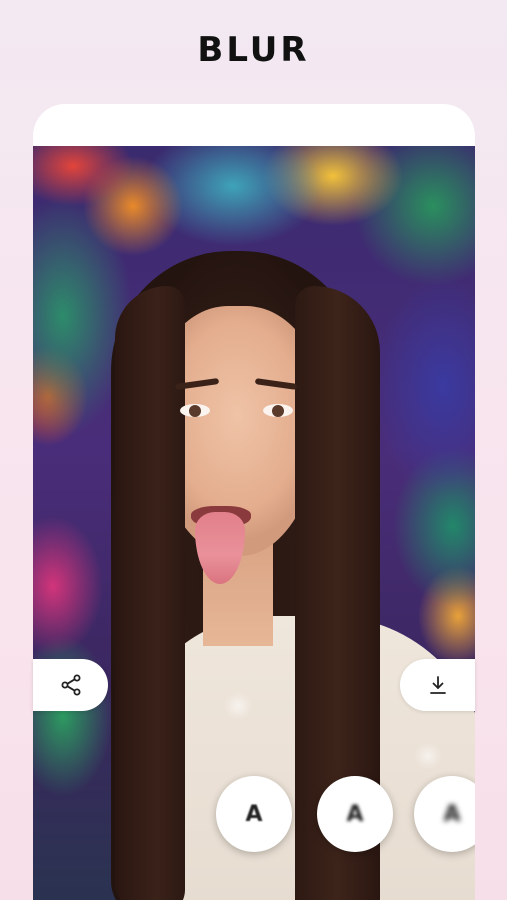 The width and height of the screenshot is (507, 900). I want to click on blur-level-2-button: A, so click(355, 814).